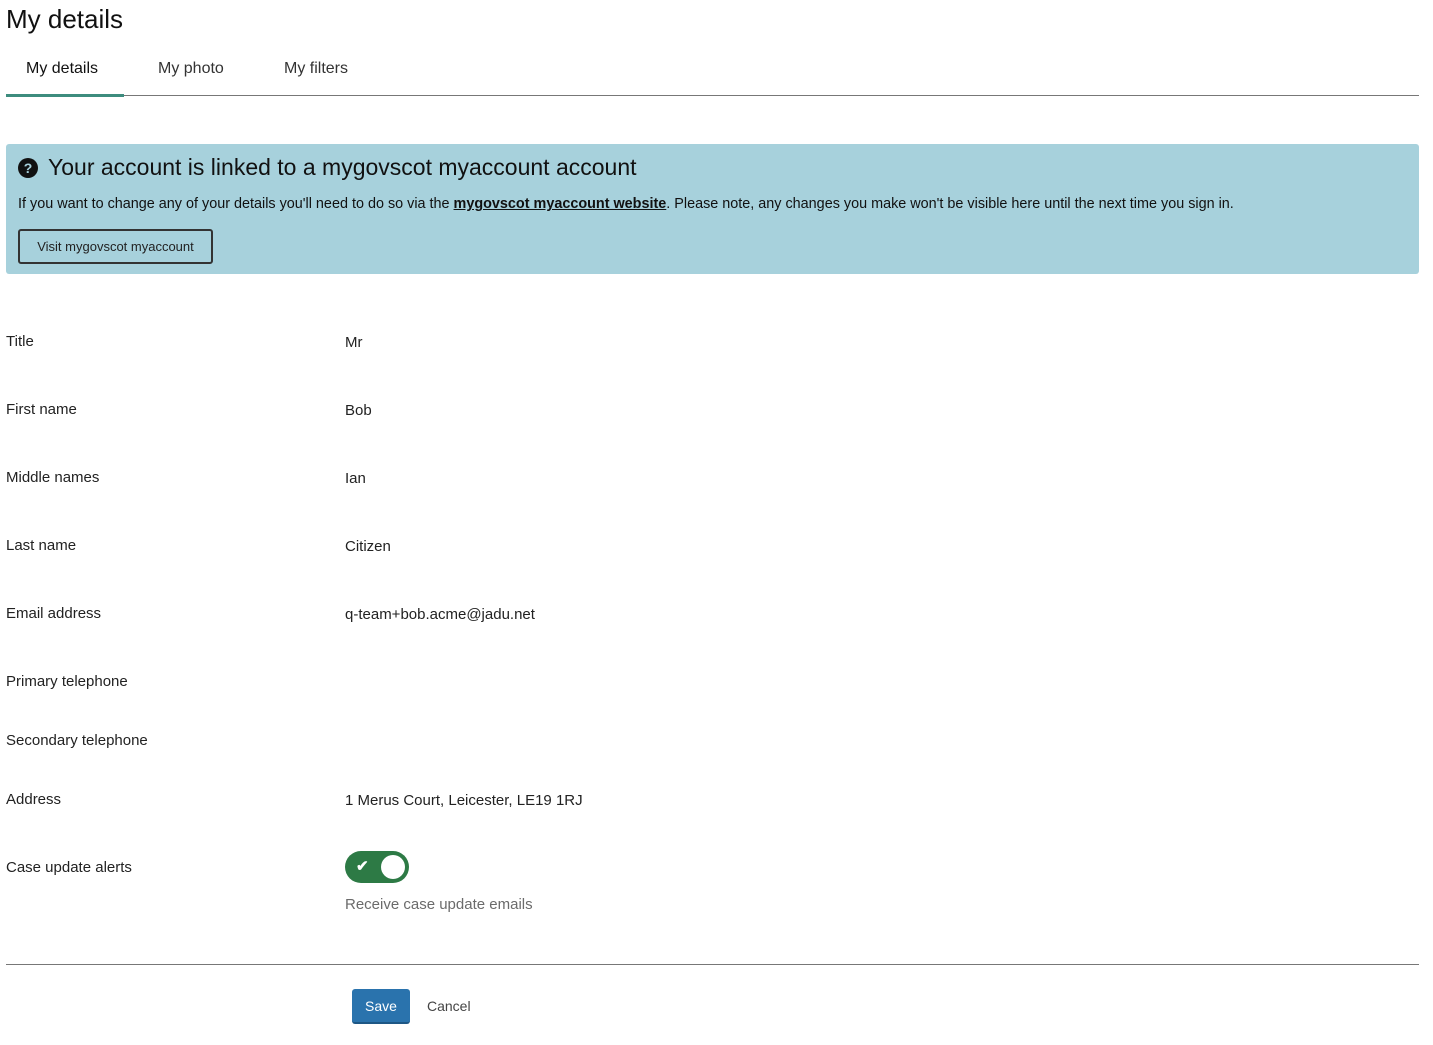 This screenshot has height=1045, width=1433. Describe the element at coordinates (62, 77) in the screenshot. I see `tab-my-details: My details` at that location.